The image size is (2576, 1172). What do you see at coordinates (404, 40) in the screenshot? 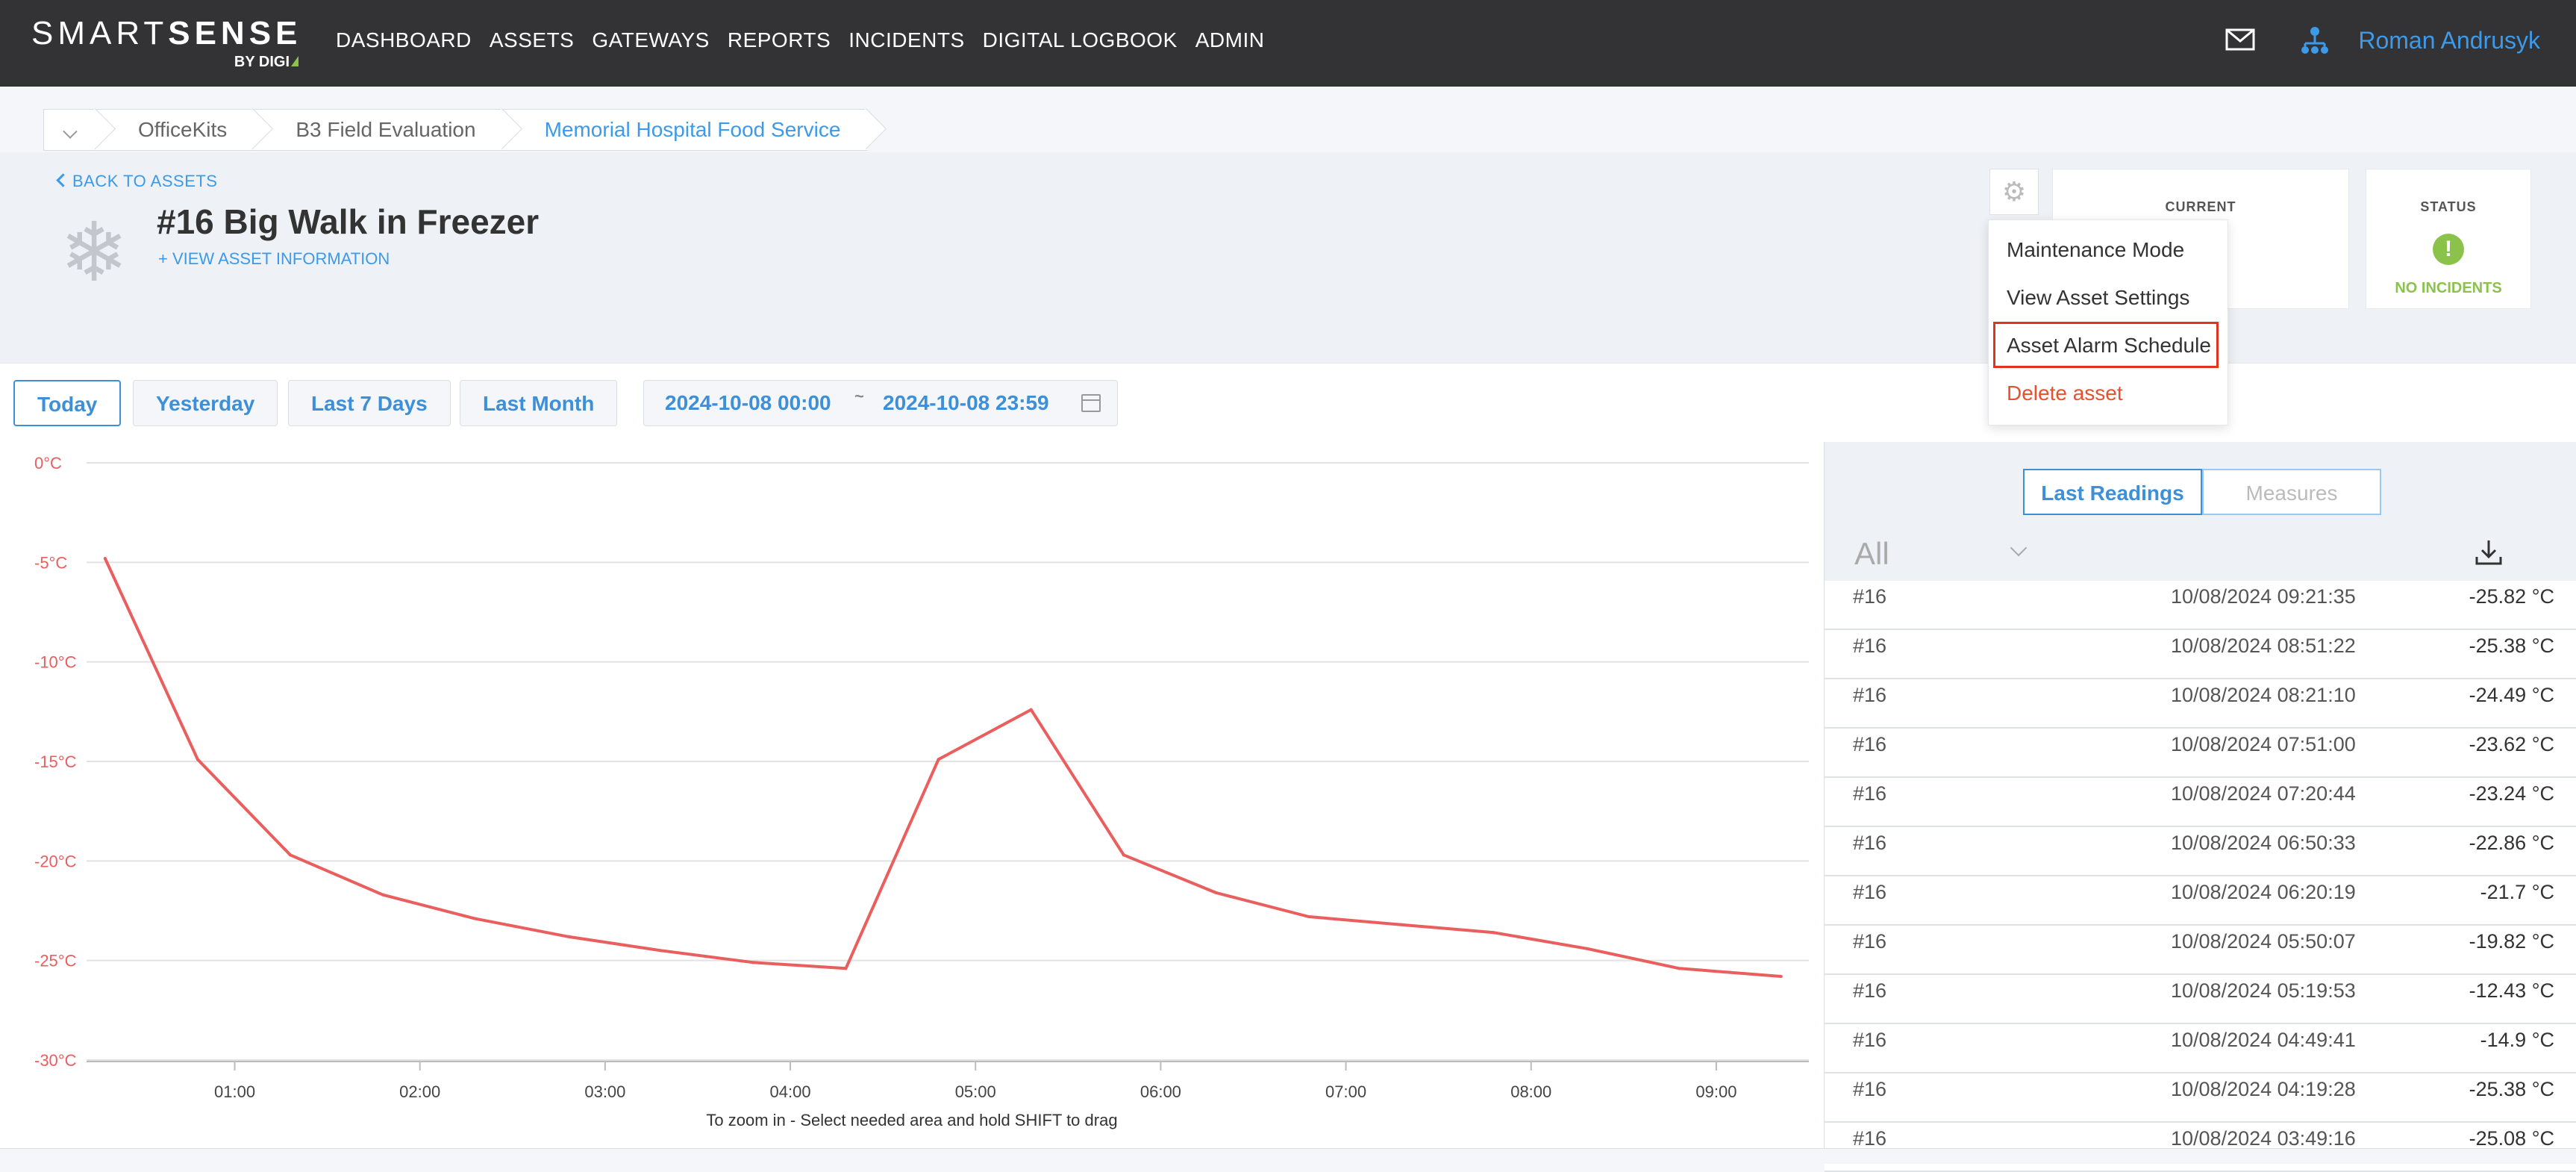
I see `nav-dashboard: DASHBOARD` at bounding box center [404, 40].